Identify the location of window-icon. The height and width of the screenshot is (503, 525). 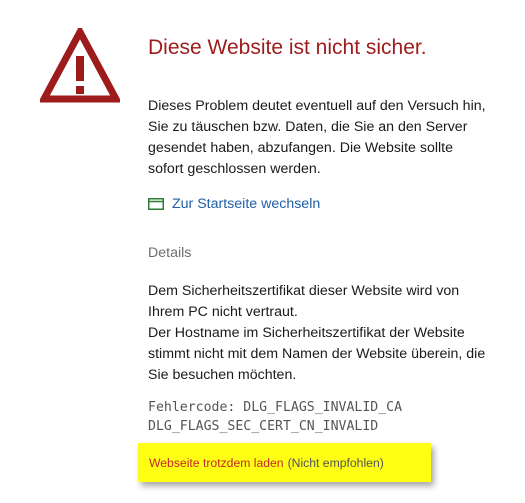
(156, 204).